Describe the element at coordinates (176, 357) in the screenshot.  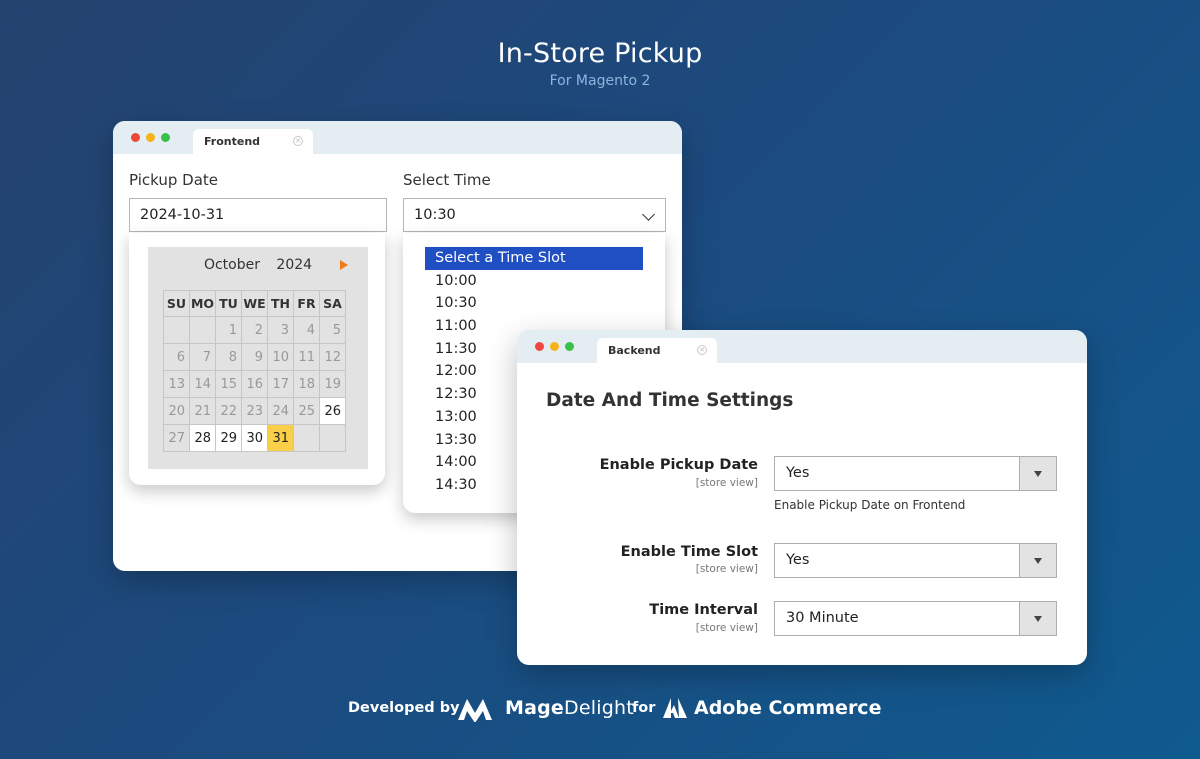
I see `calendar-day-disabled: 6` at that location.